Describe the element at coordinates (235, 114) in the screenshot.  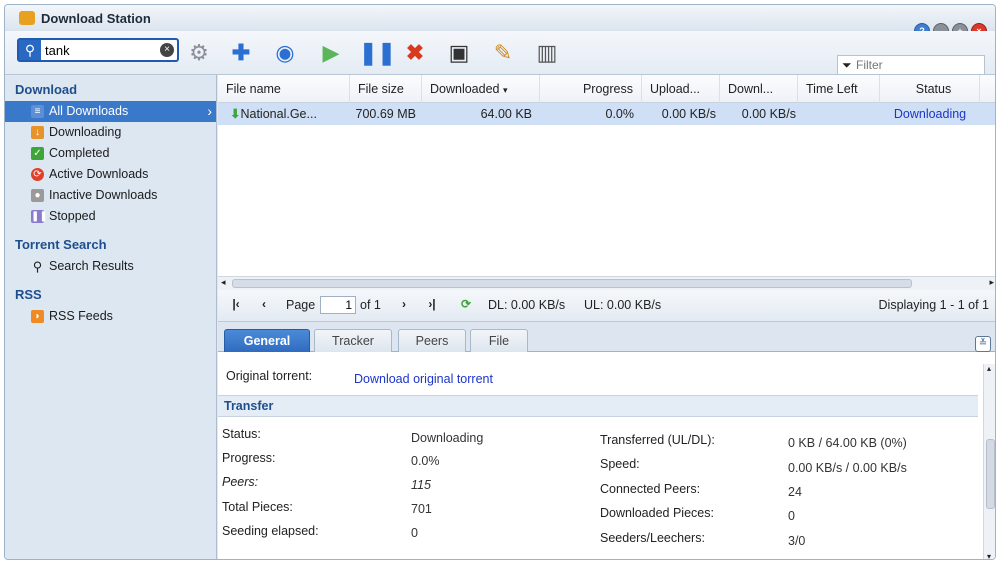
I see `download-arrow-icon: ⬇` at that location.